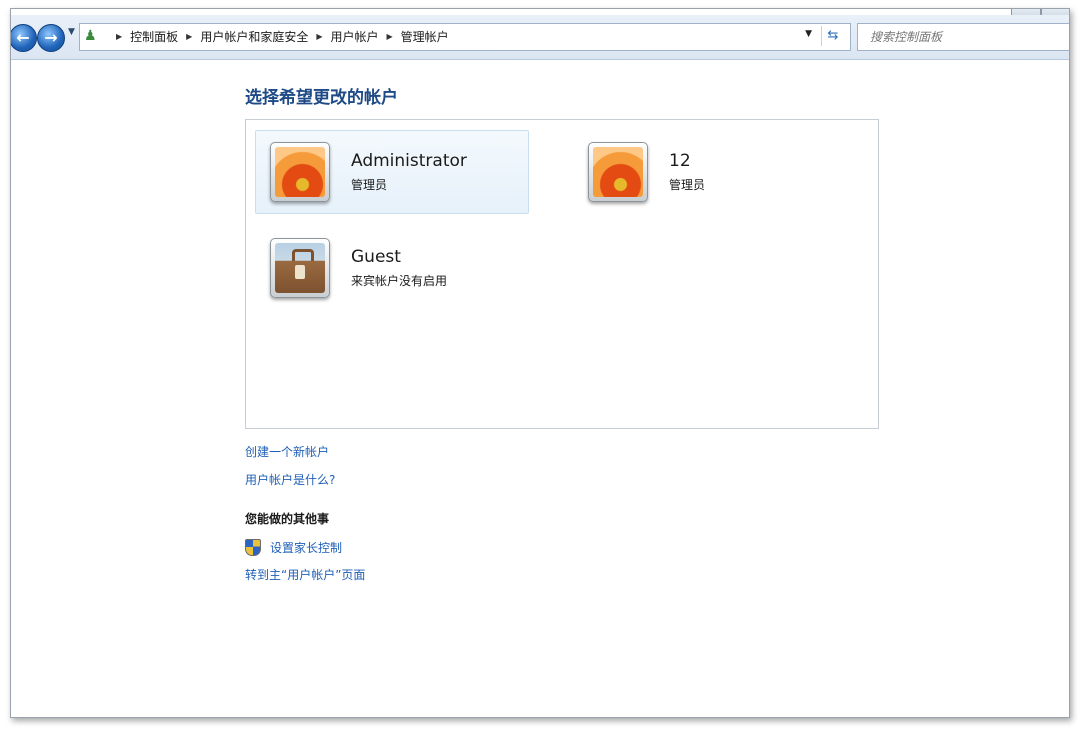 The width and height of the screenshot is (1086, 736). Describe the element at coordinates (305, 479) in the screenshot. I see `what-is-user-account-link: 用户帐户是什么?` at that location.